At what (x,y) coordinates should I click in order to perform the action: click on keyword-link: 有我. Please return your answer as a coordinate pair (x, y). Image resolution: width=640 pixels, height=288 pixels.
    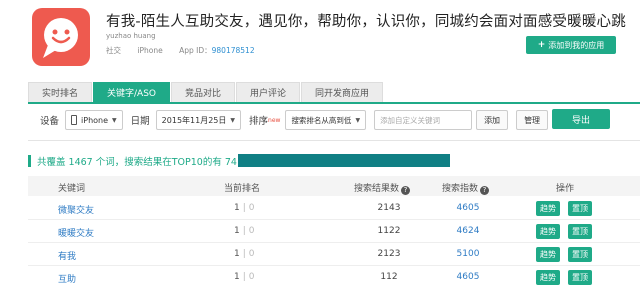
    Looking at the image, I should click on (67, 255).